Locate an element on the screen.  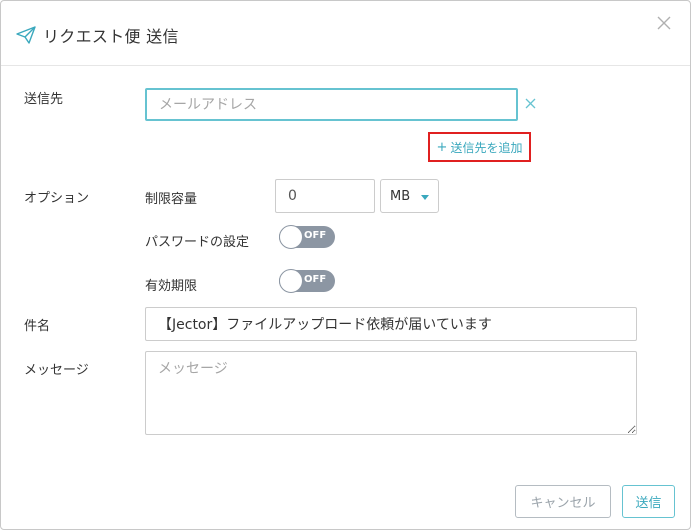
subject-label: 件名 is located at coordinates (37, 326).